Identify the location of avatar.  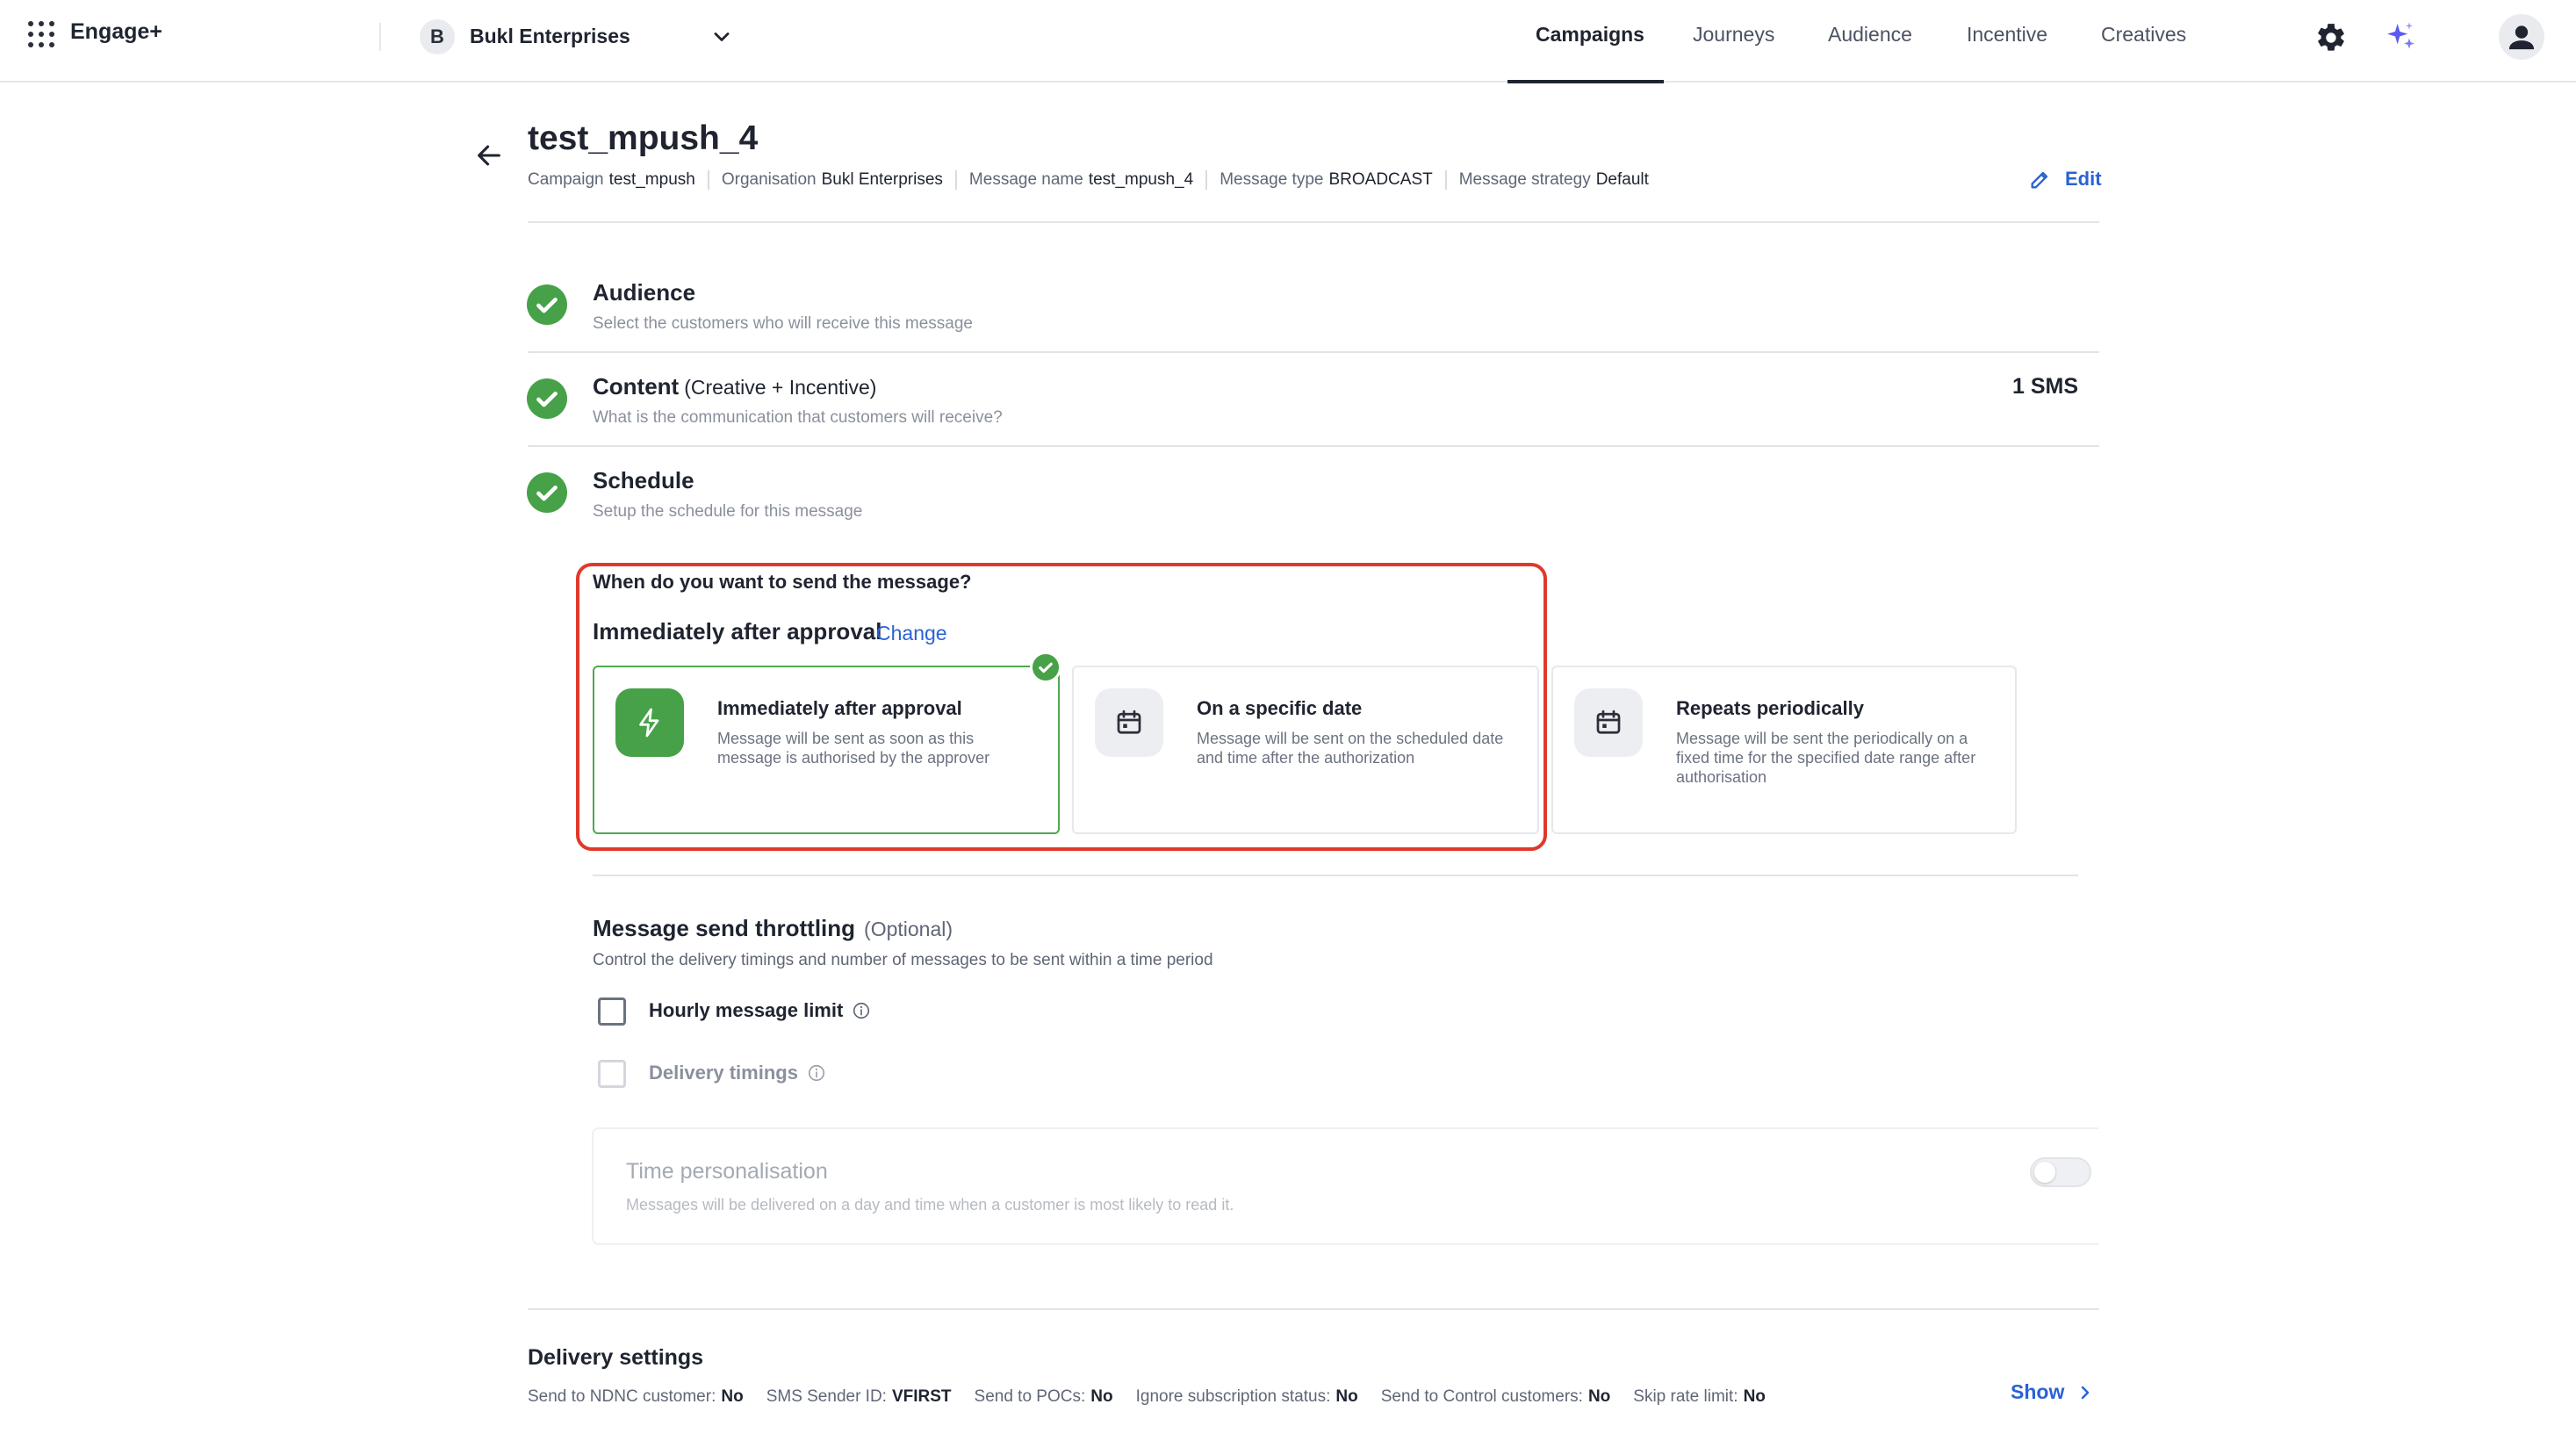
(2521, 37).